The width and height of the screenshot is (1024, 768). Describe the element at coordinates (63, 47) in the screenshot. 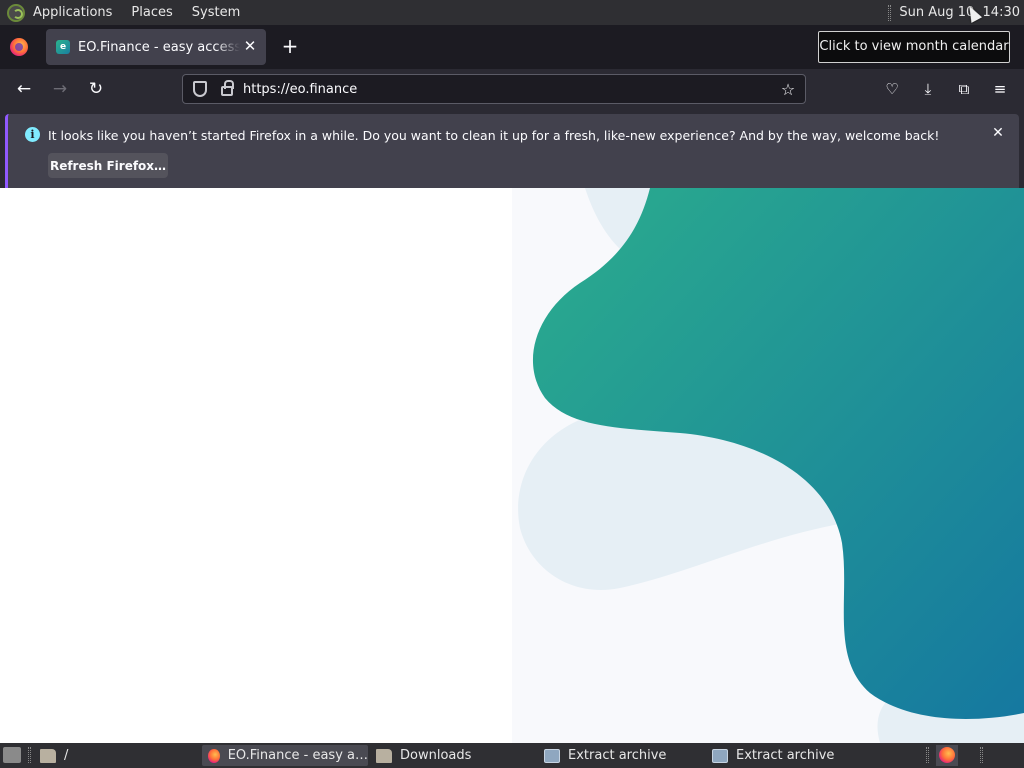

I see `eo-finance-favicon-icon: e` at that location.